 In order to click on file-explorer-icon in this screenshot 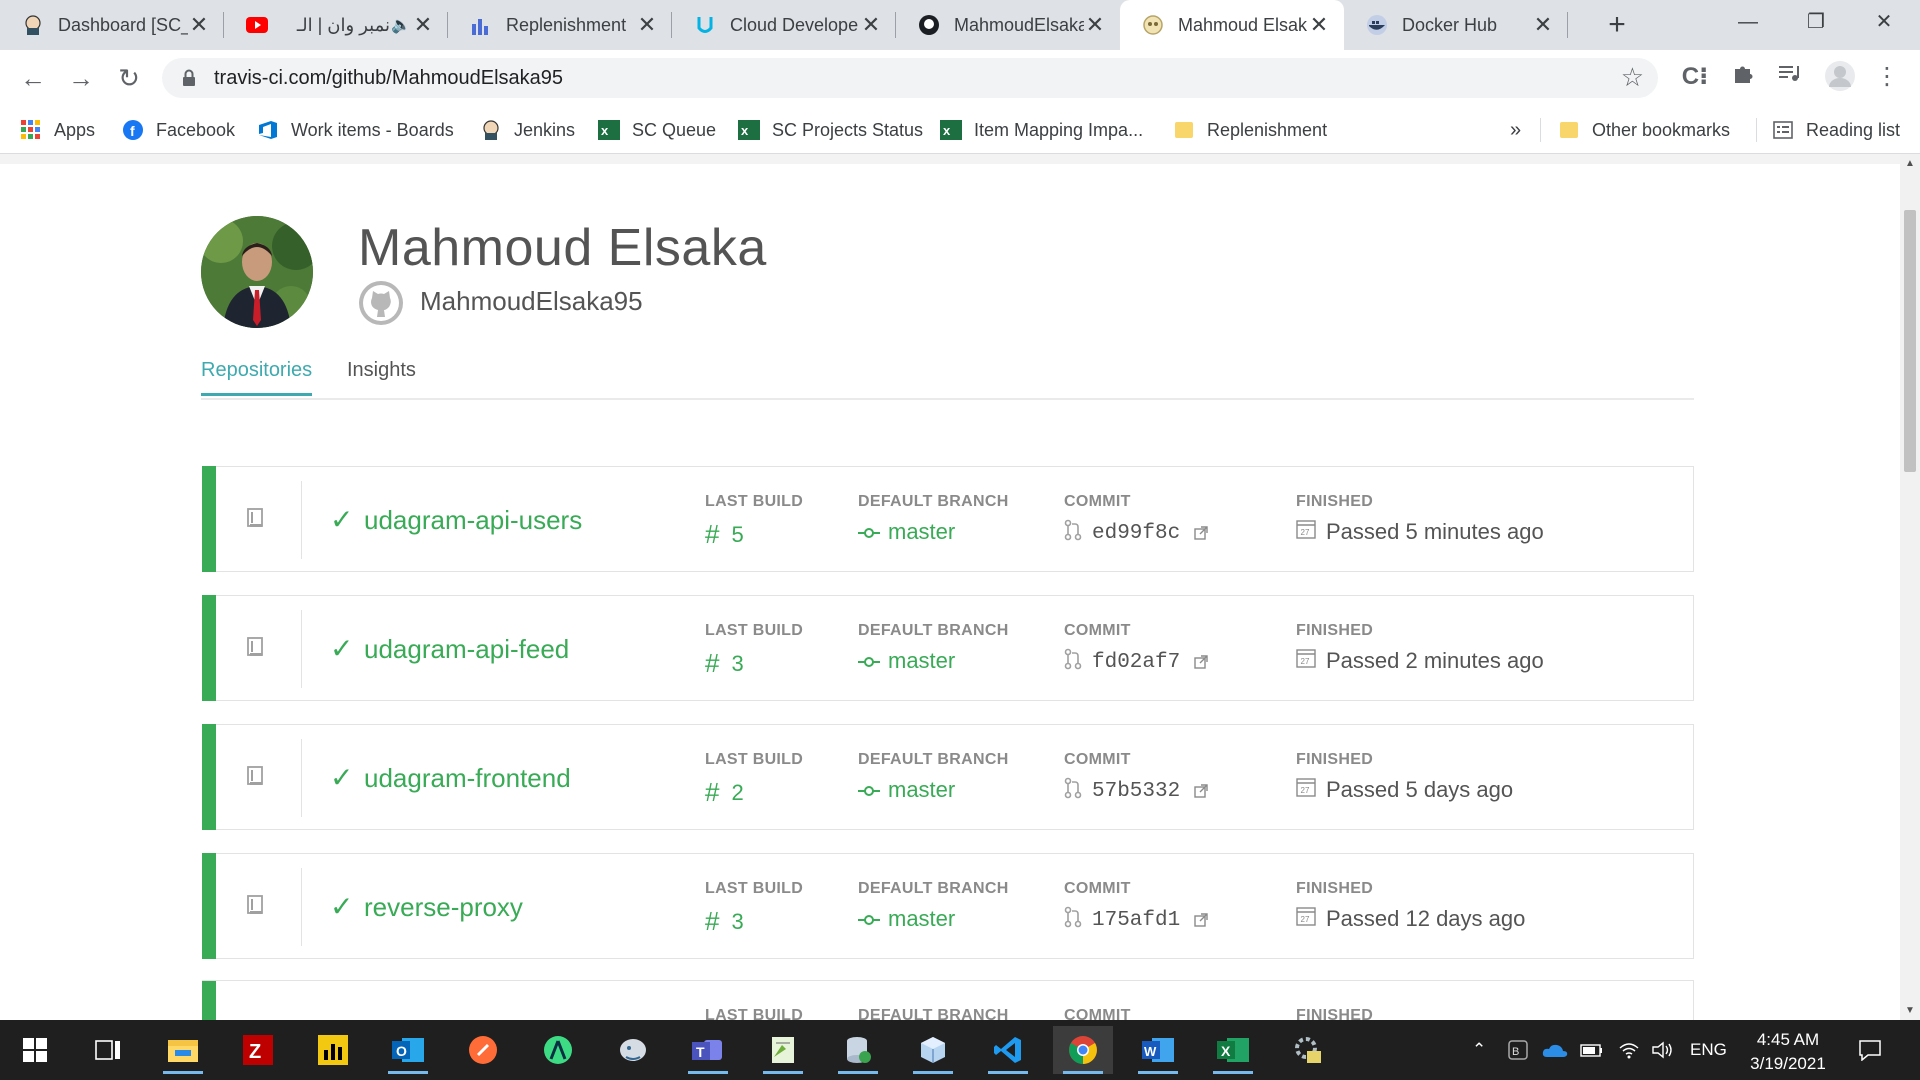, I will do `click(183, 1050)`.